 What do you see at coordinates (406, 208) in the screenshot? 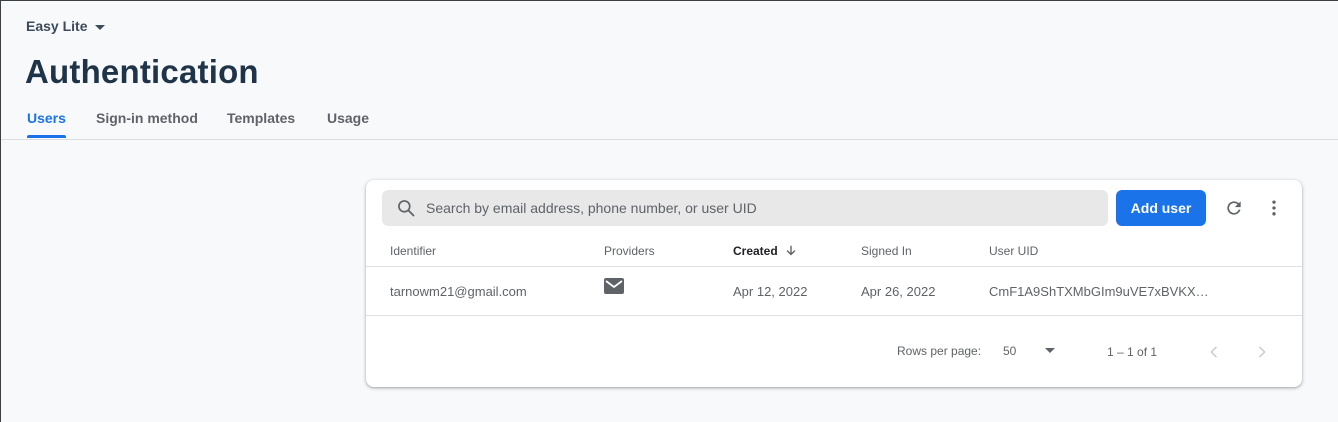
I see `search-icon` at bounding box center [406, 208].